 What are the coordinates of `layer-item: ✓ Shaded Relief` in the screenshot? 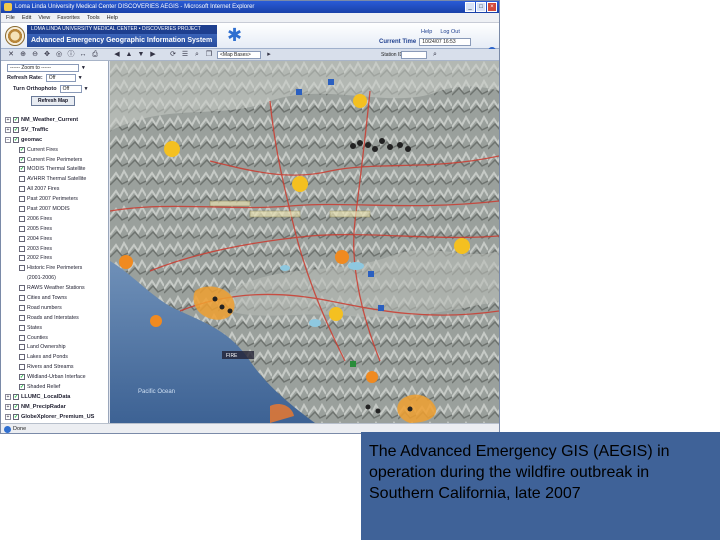 It's located at (56, 387).